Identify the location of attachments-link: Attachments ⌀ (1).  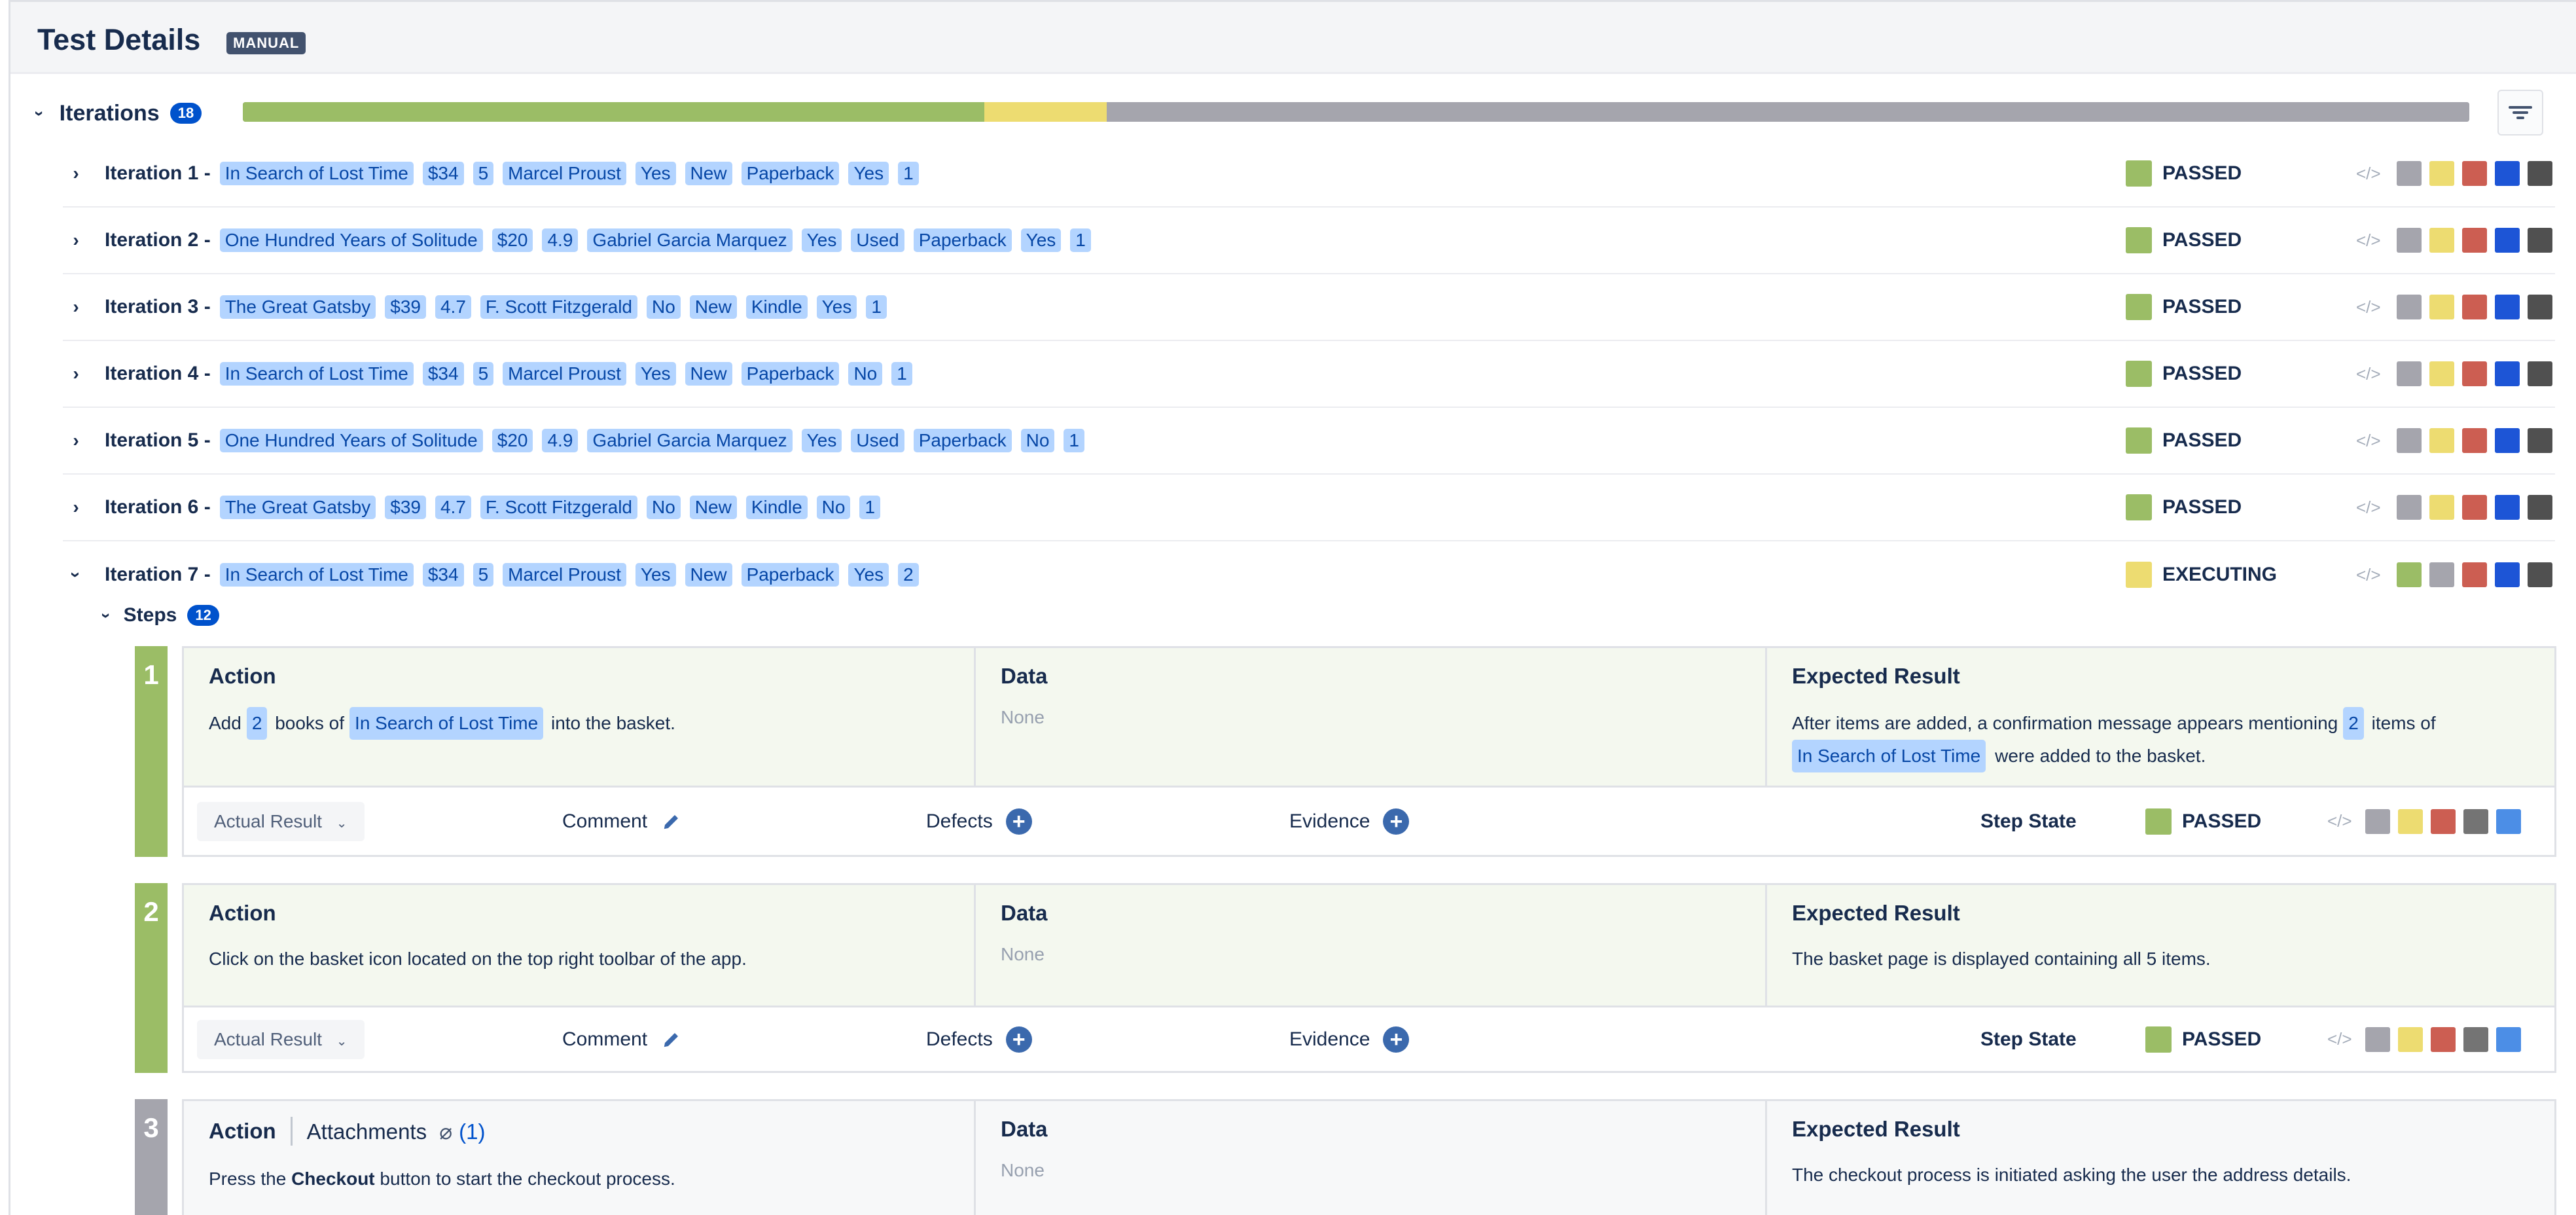
(396, 1131).